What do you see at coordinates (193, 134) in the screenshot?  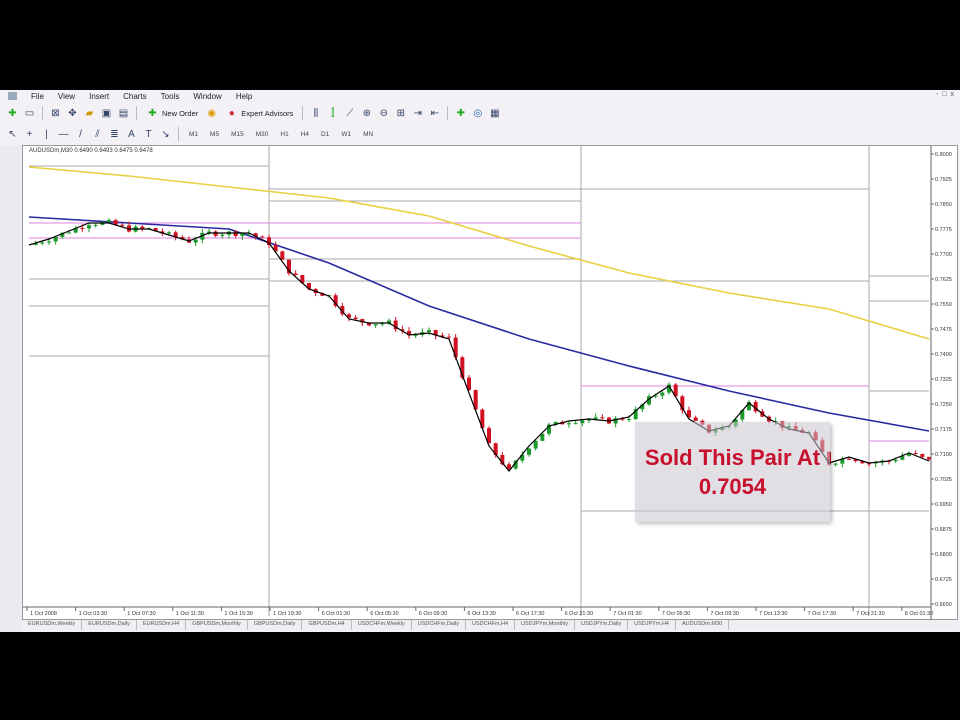 I see `timeframe-m1: M1` at bounding box center [193, 134].